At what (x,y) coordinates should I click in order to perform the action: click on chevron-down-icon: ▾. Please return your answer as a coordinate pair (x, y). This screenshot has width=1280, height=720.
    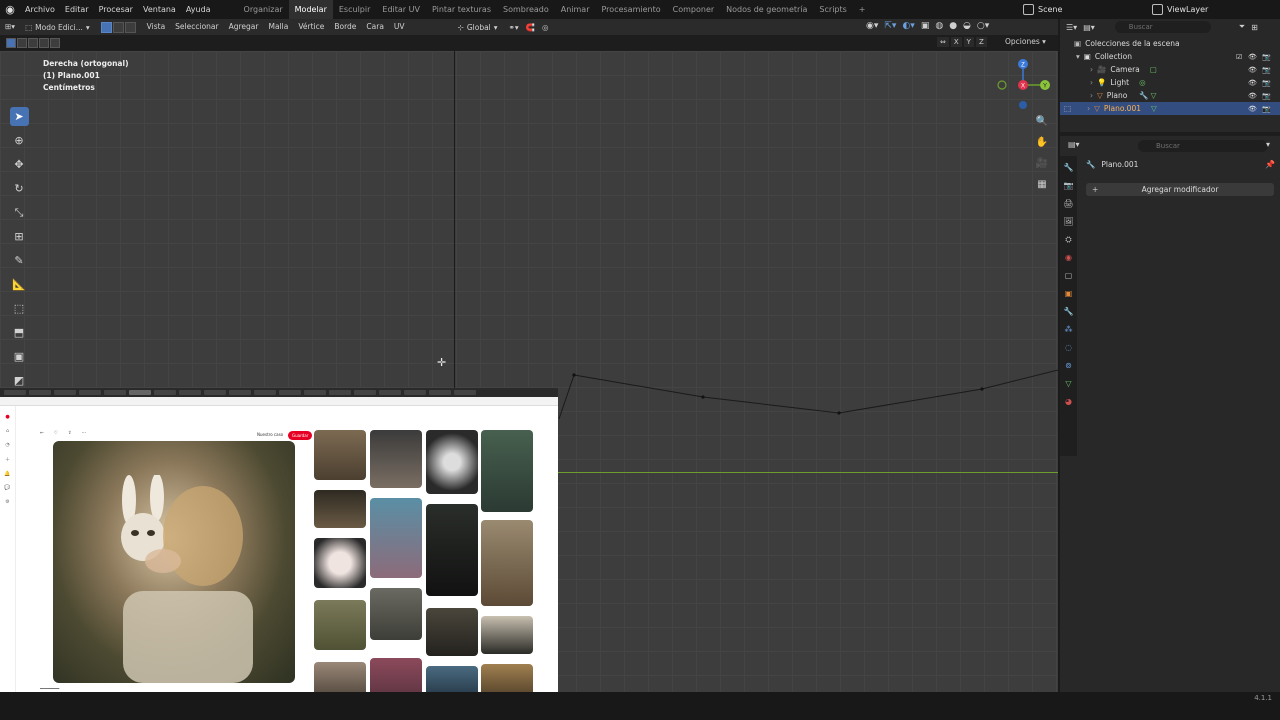
    Looking at the image, I should click on (1078, 56).